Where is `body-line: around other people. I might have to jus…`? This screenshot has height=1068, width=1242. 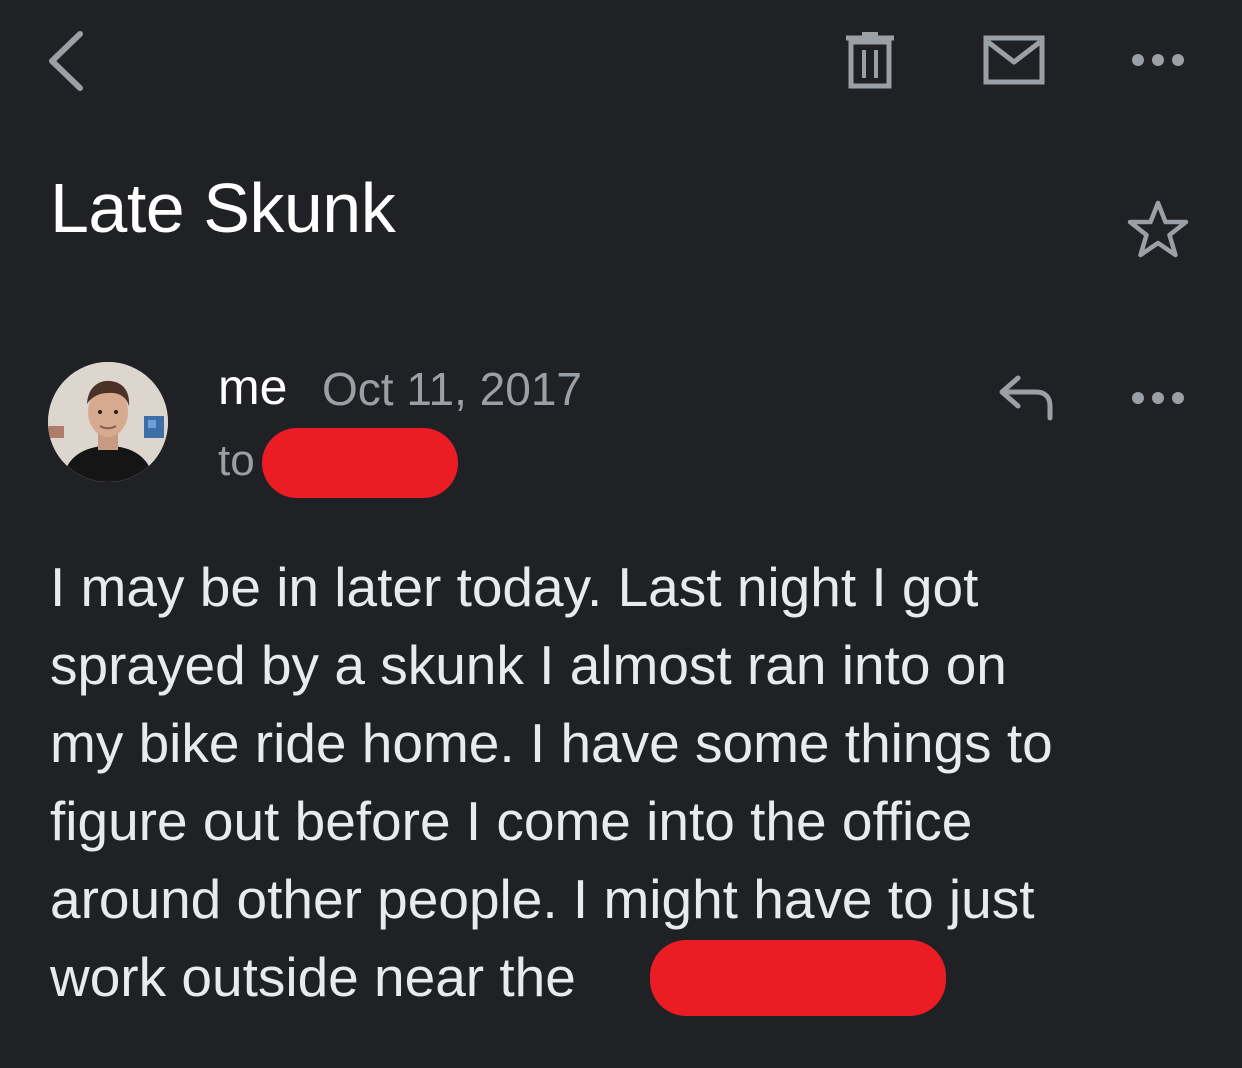
body-line: around other people. I might have to jus… is located at coordinates (542, 899).